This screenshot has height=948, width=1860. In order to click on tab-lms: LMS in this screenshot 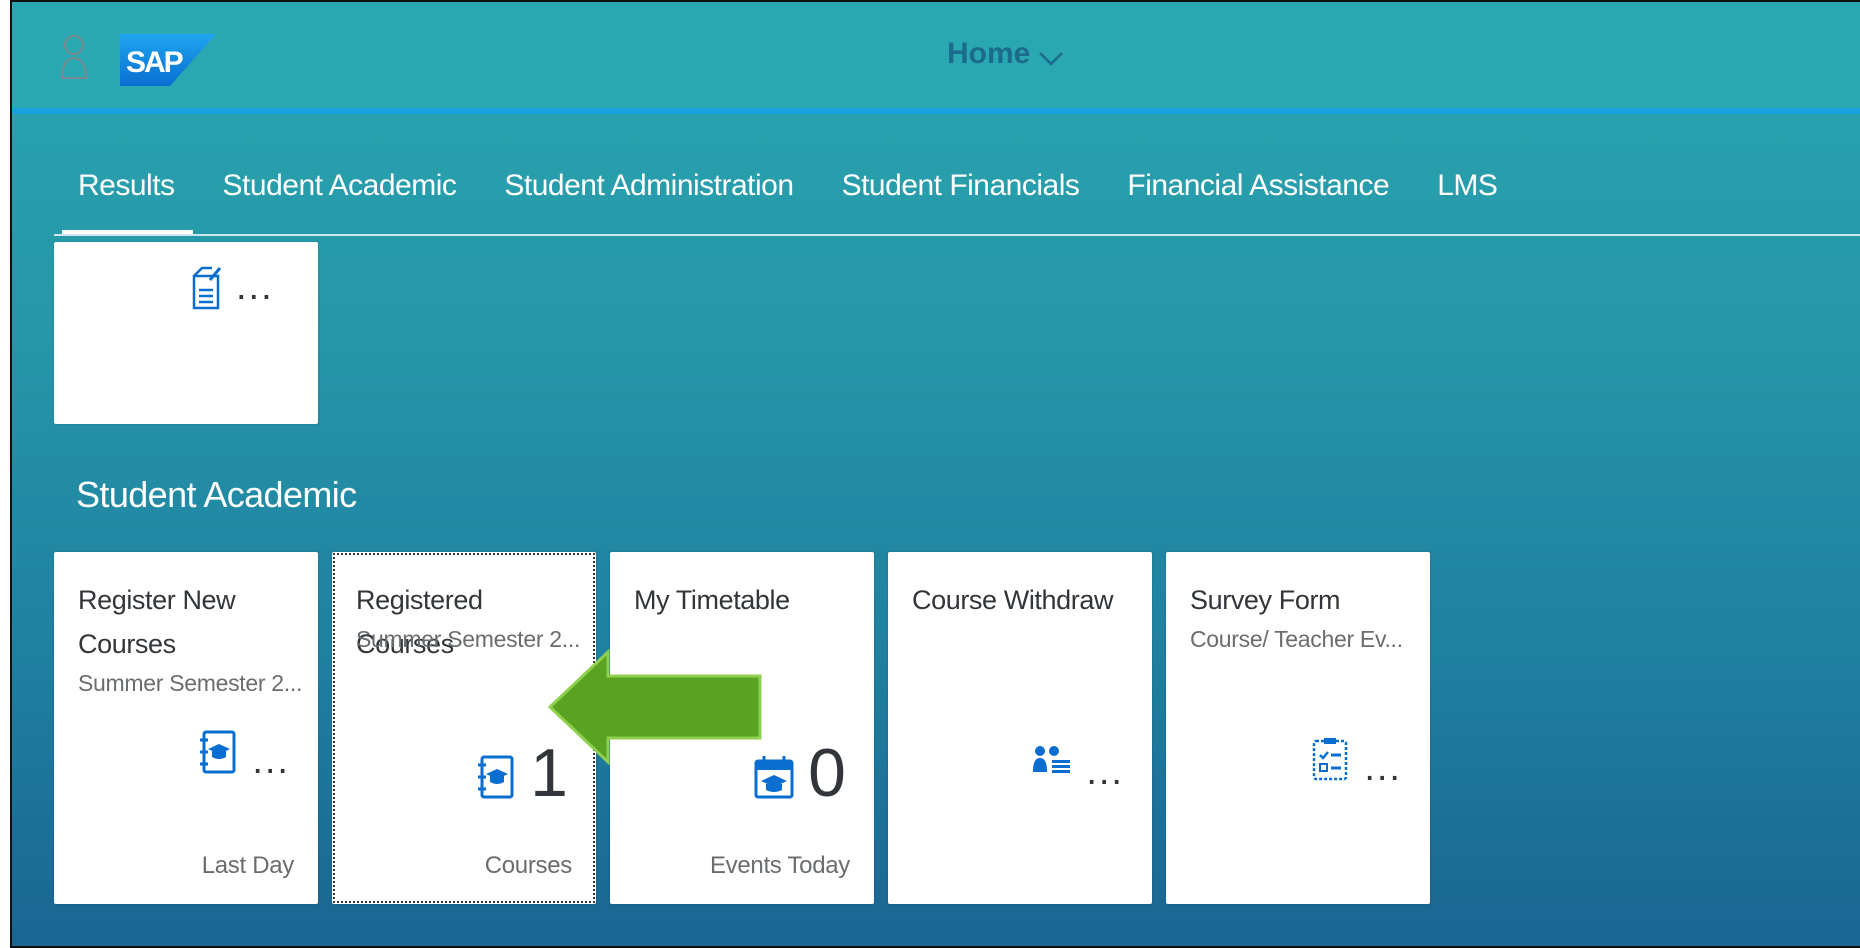, I will do `click(1467, 199)`.